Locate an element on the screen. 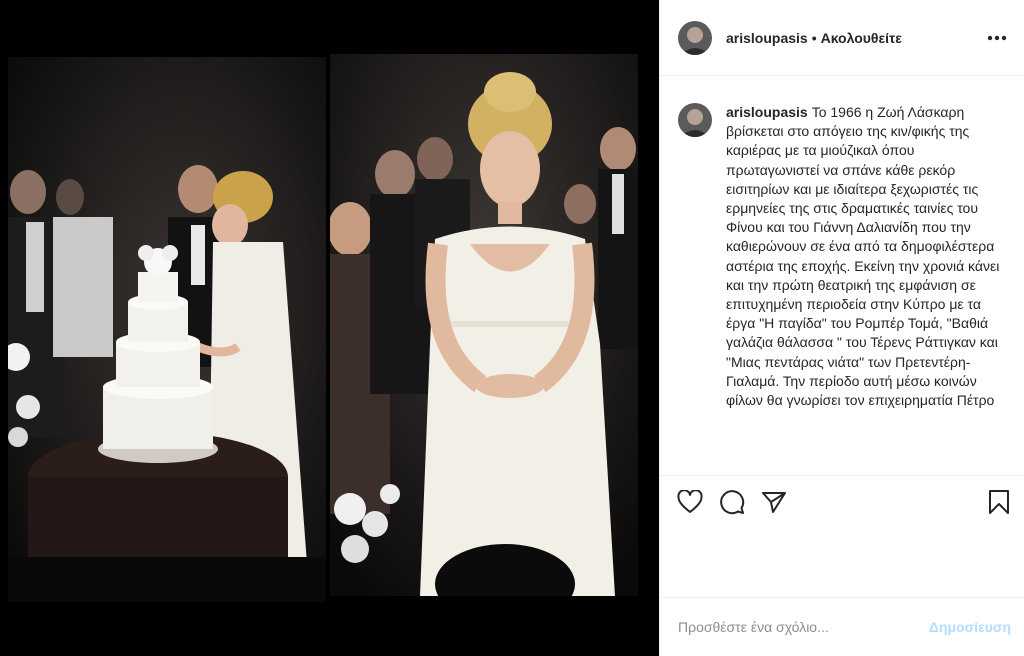 This screenshot has height=656, width=1024. following-button: Ακολουθείτε is located at coordinates (861, 38).